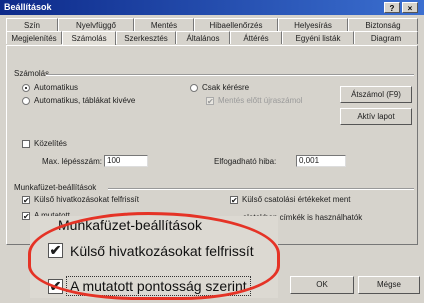  Describe the element at coordinates (321, 161) in the screenshot. I see `max-change-field: 0,001` at that location.